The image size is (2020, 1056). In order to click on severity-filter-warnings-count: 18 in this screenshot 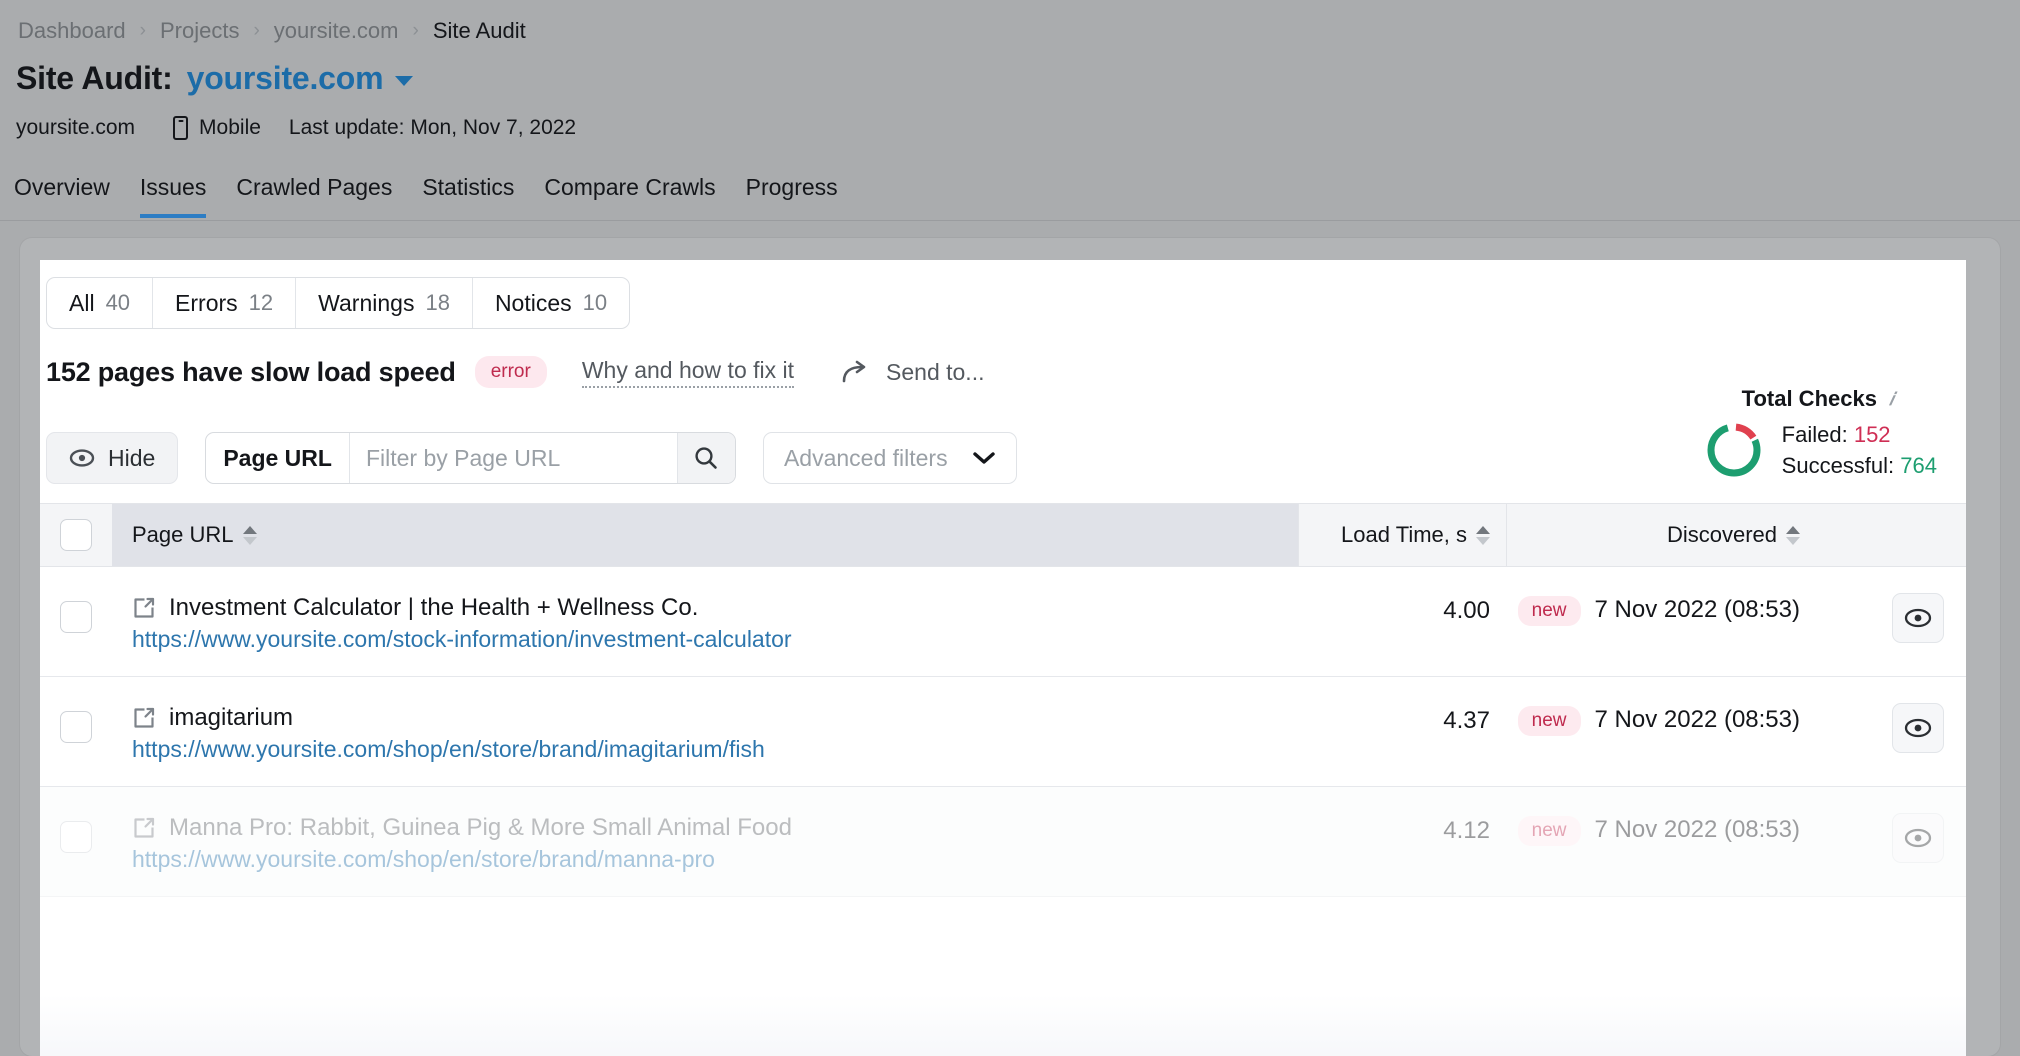, I will do `click(437, 302)`.